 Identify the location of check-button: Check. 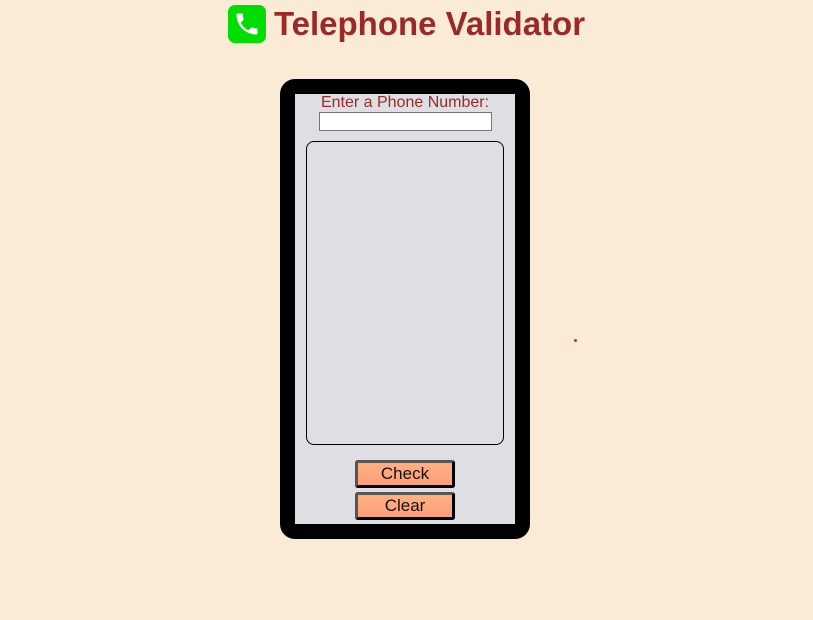
(405, 474).